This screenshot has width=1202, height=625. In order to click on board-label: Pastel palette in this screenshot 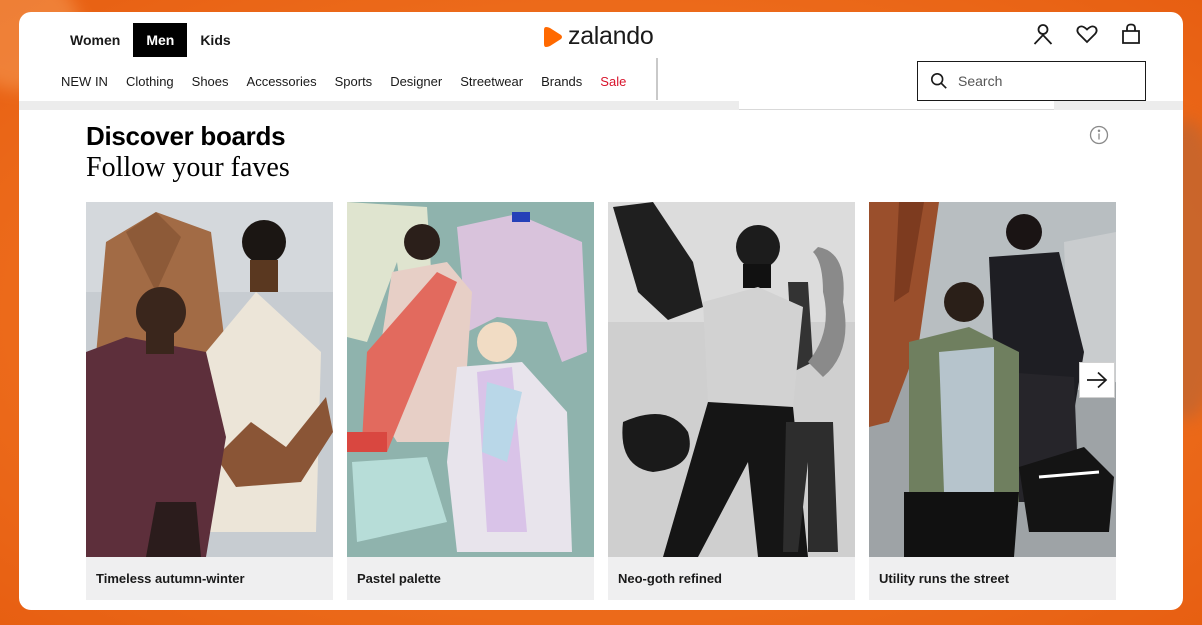, I will do `click(399, 578)`.